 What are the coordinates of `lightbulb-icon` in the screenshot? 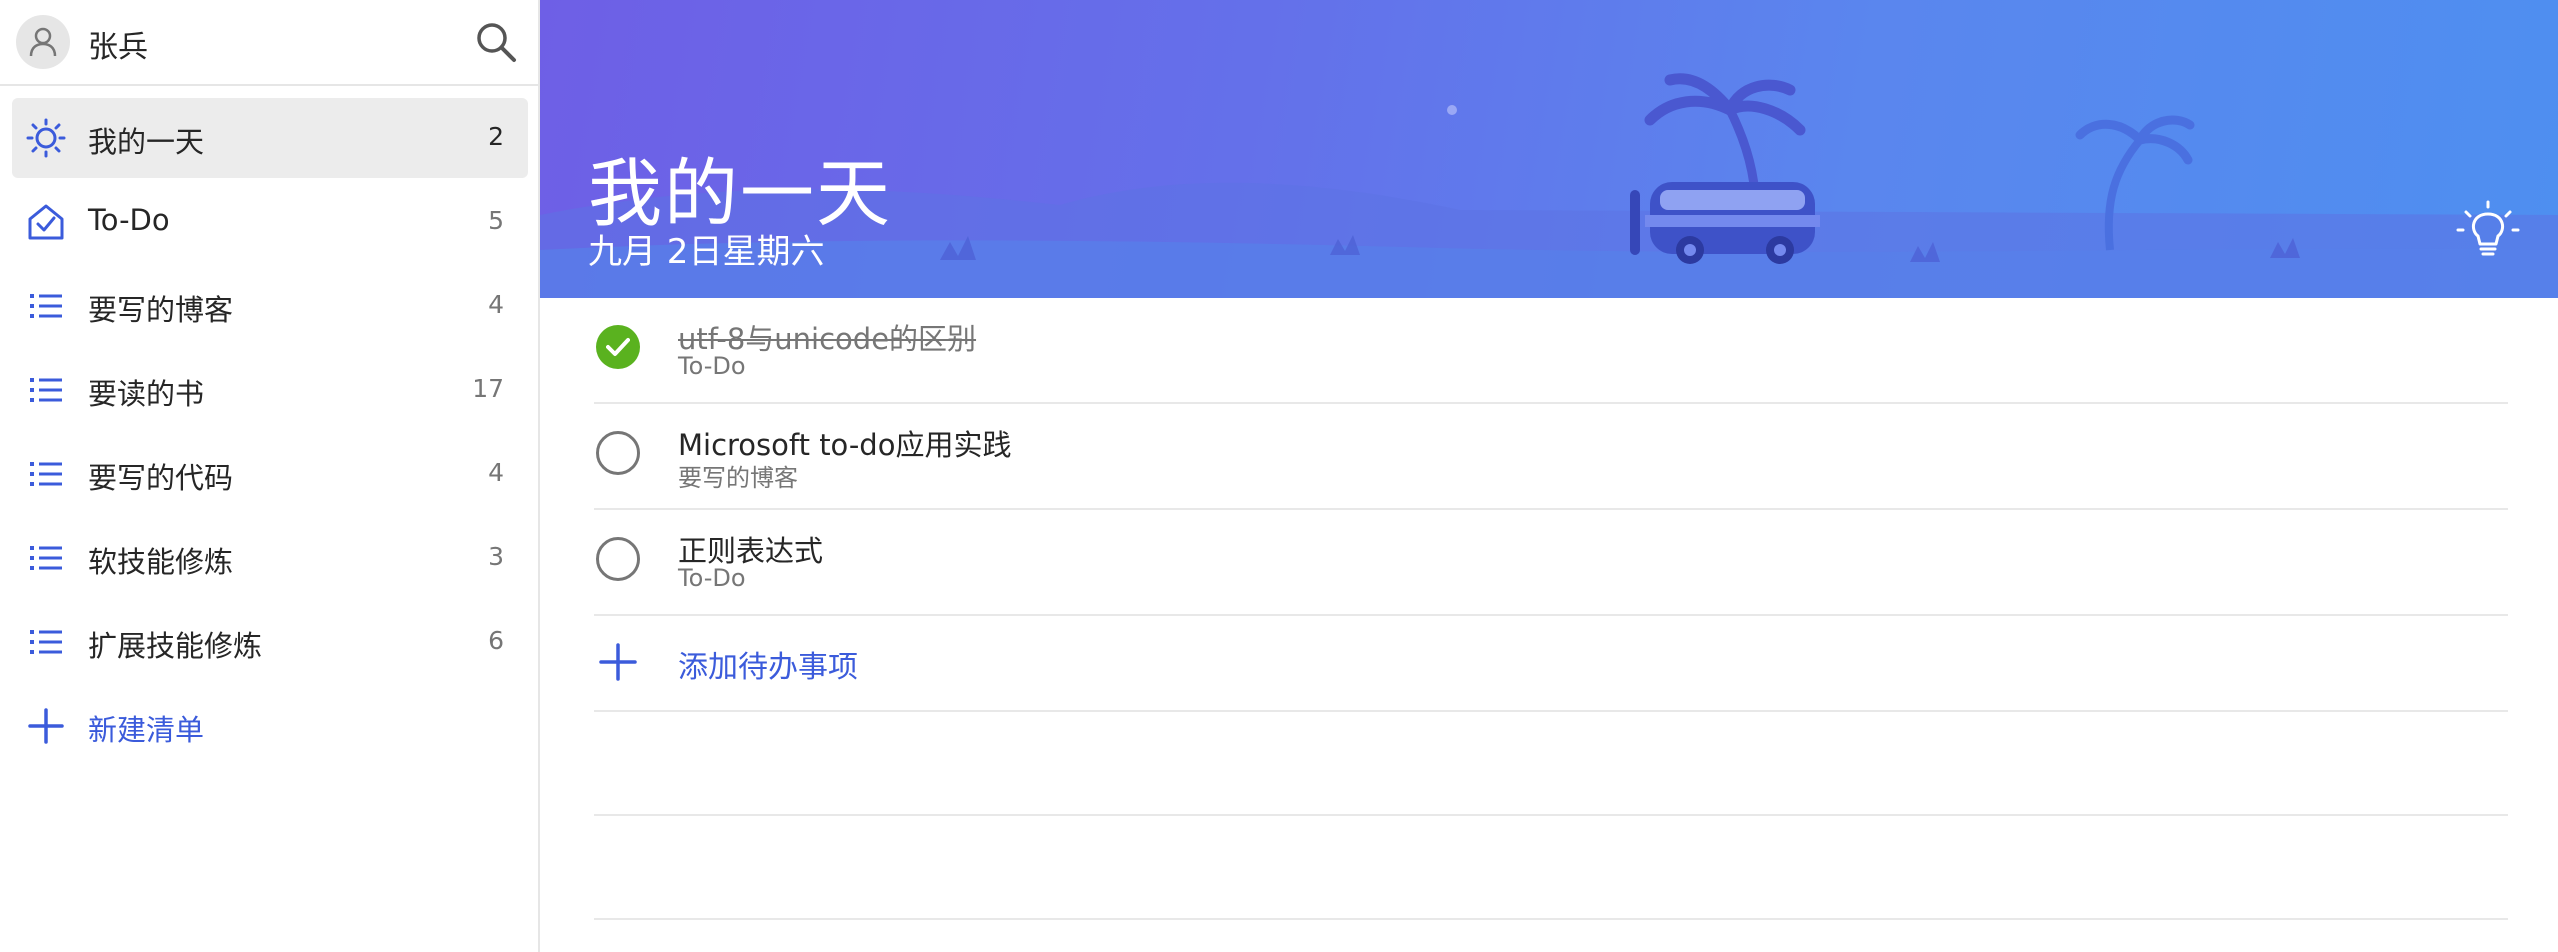 It's located at (2488, 228).